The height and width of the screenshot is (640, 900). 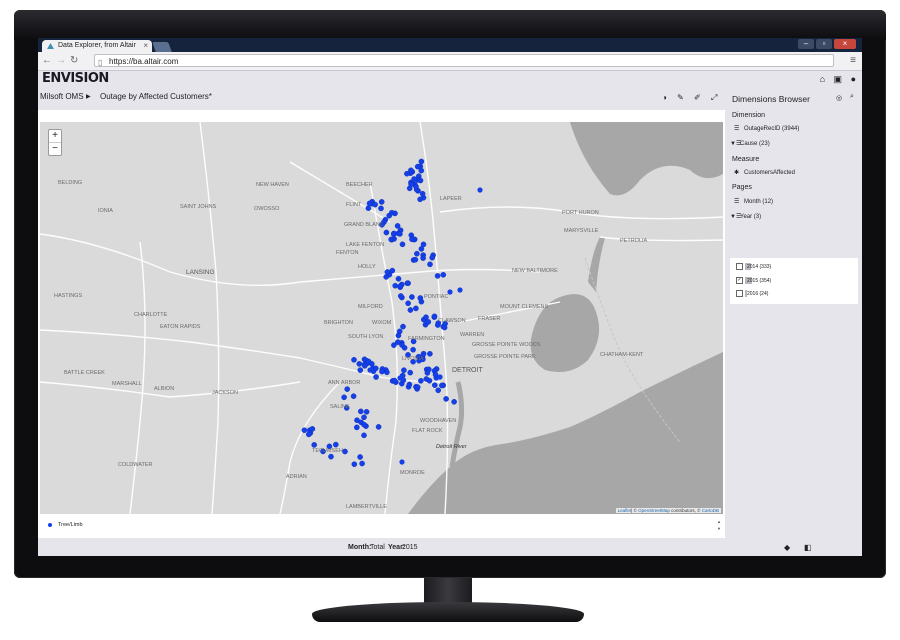 I want to click on minimize-icon: ‒, so click(x=806, y=44).